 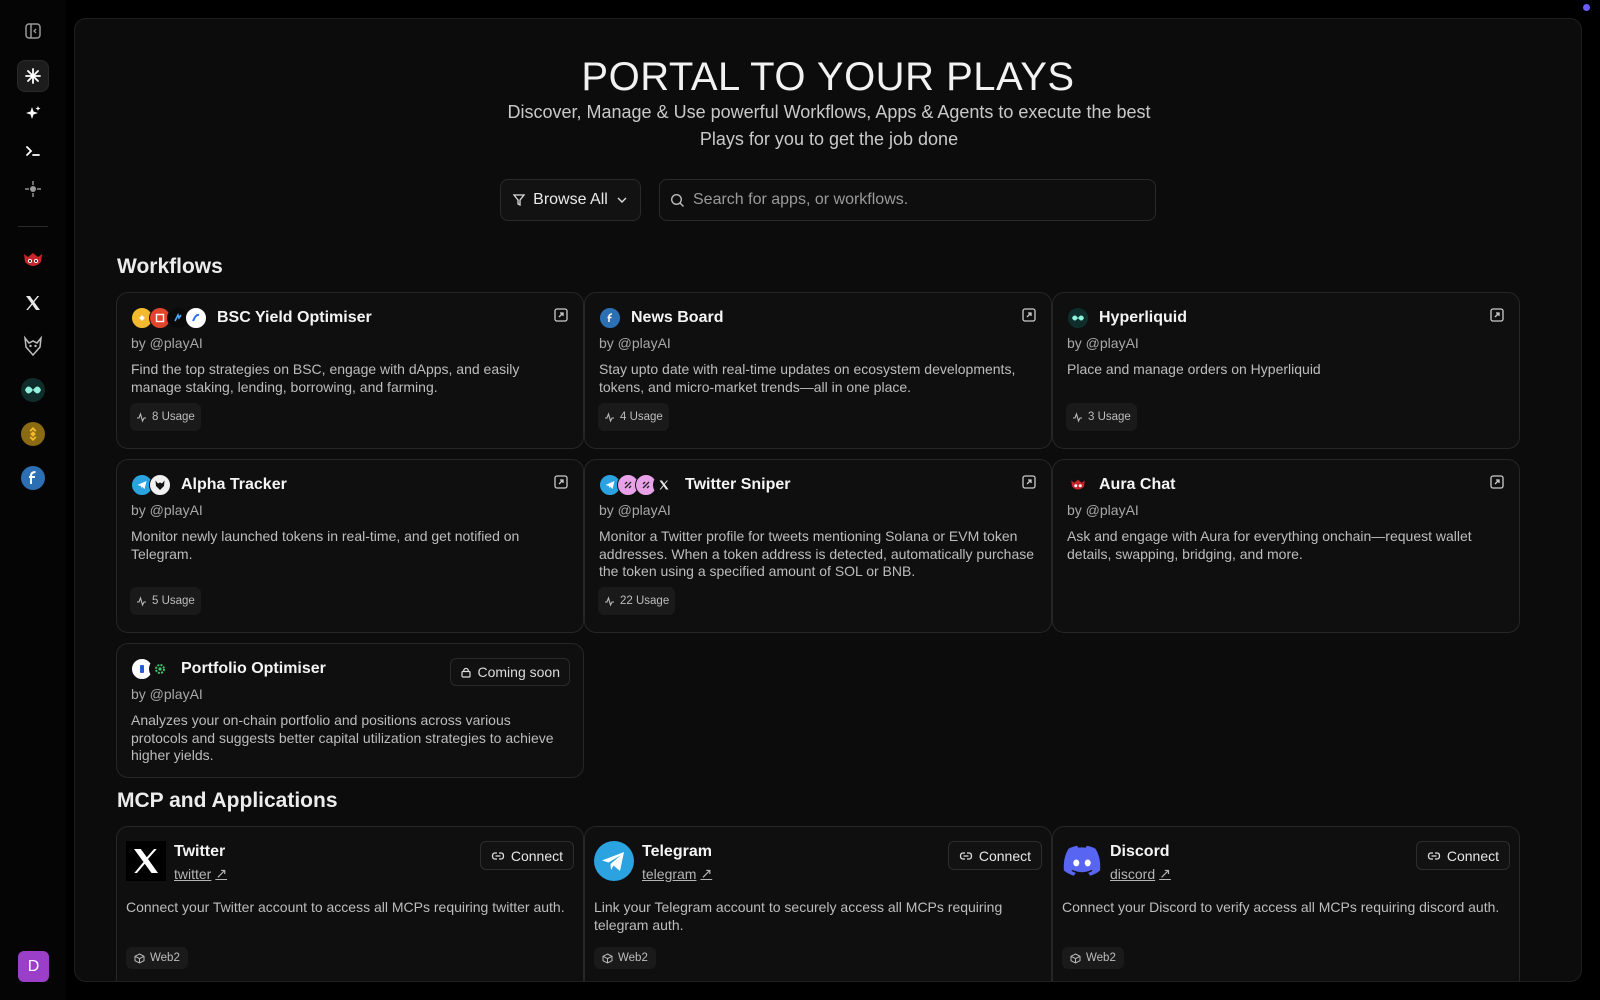 I want to click on usage-badge: 5 Usage, so click(x=165, y=601).